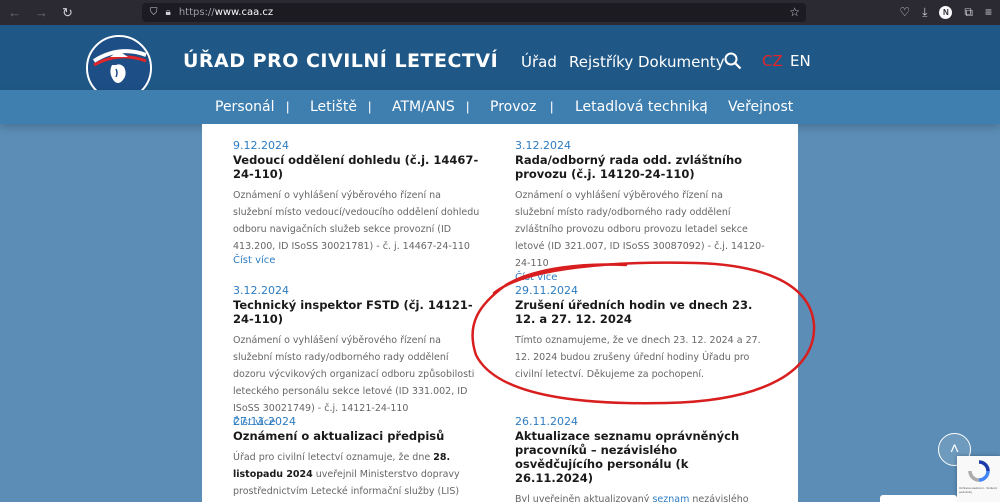  Describe the element at coordinates (423, 107) in the screenshot. I see `subnav-atm-ans: ATM/ANS` at that location.